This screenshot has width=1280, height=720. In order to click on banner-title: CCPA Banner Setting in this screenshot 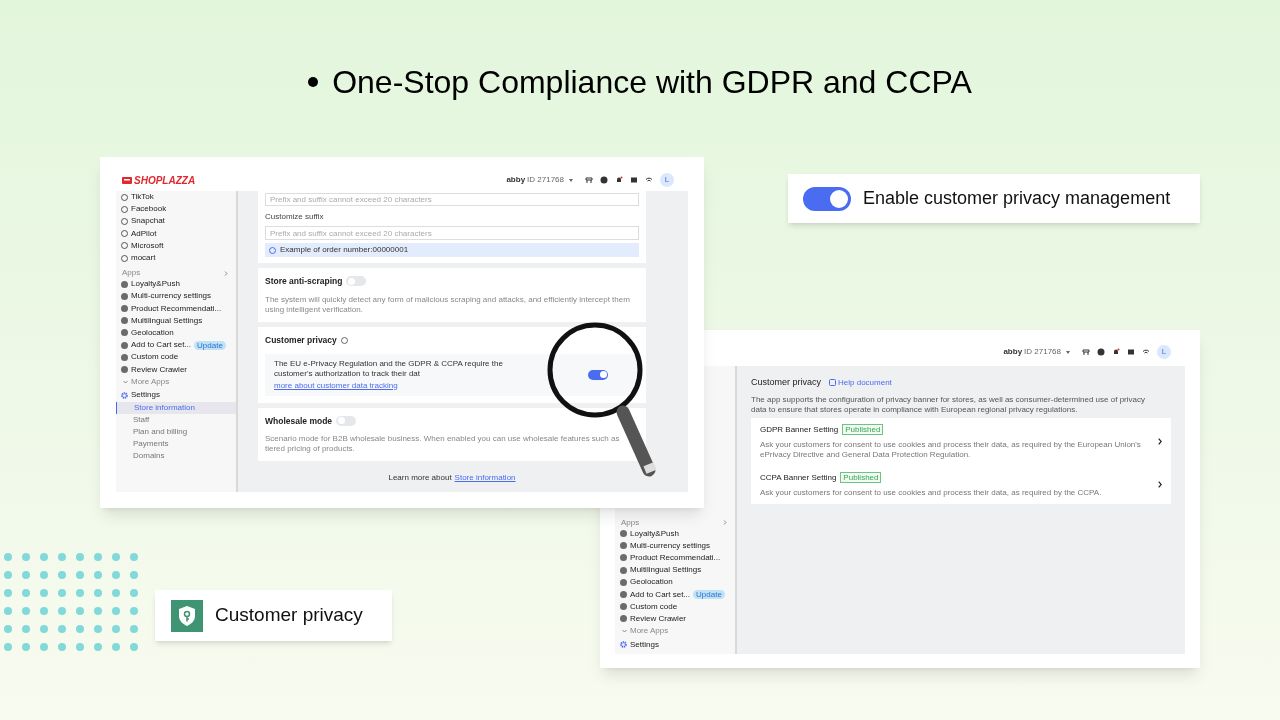, I will do `click(798, 477)`.